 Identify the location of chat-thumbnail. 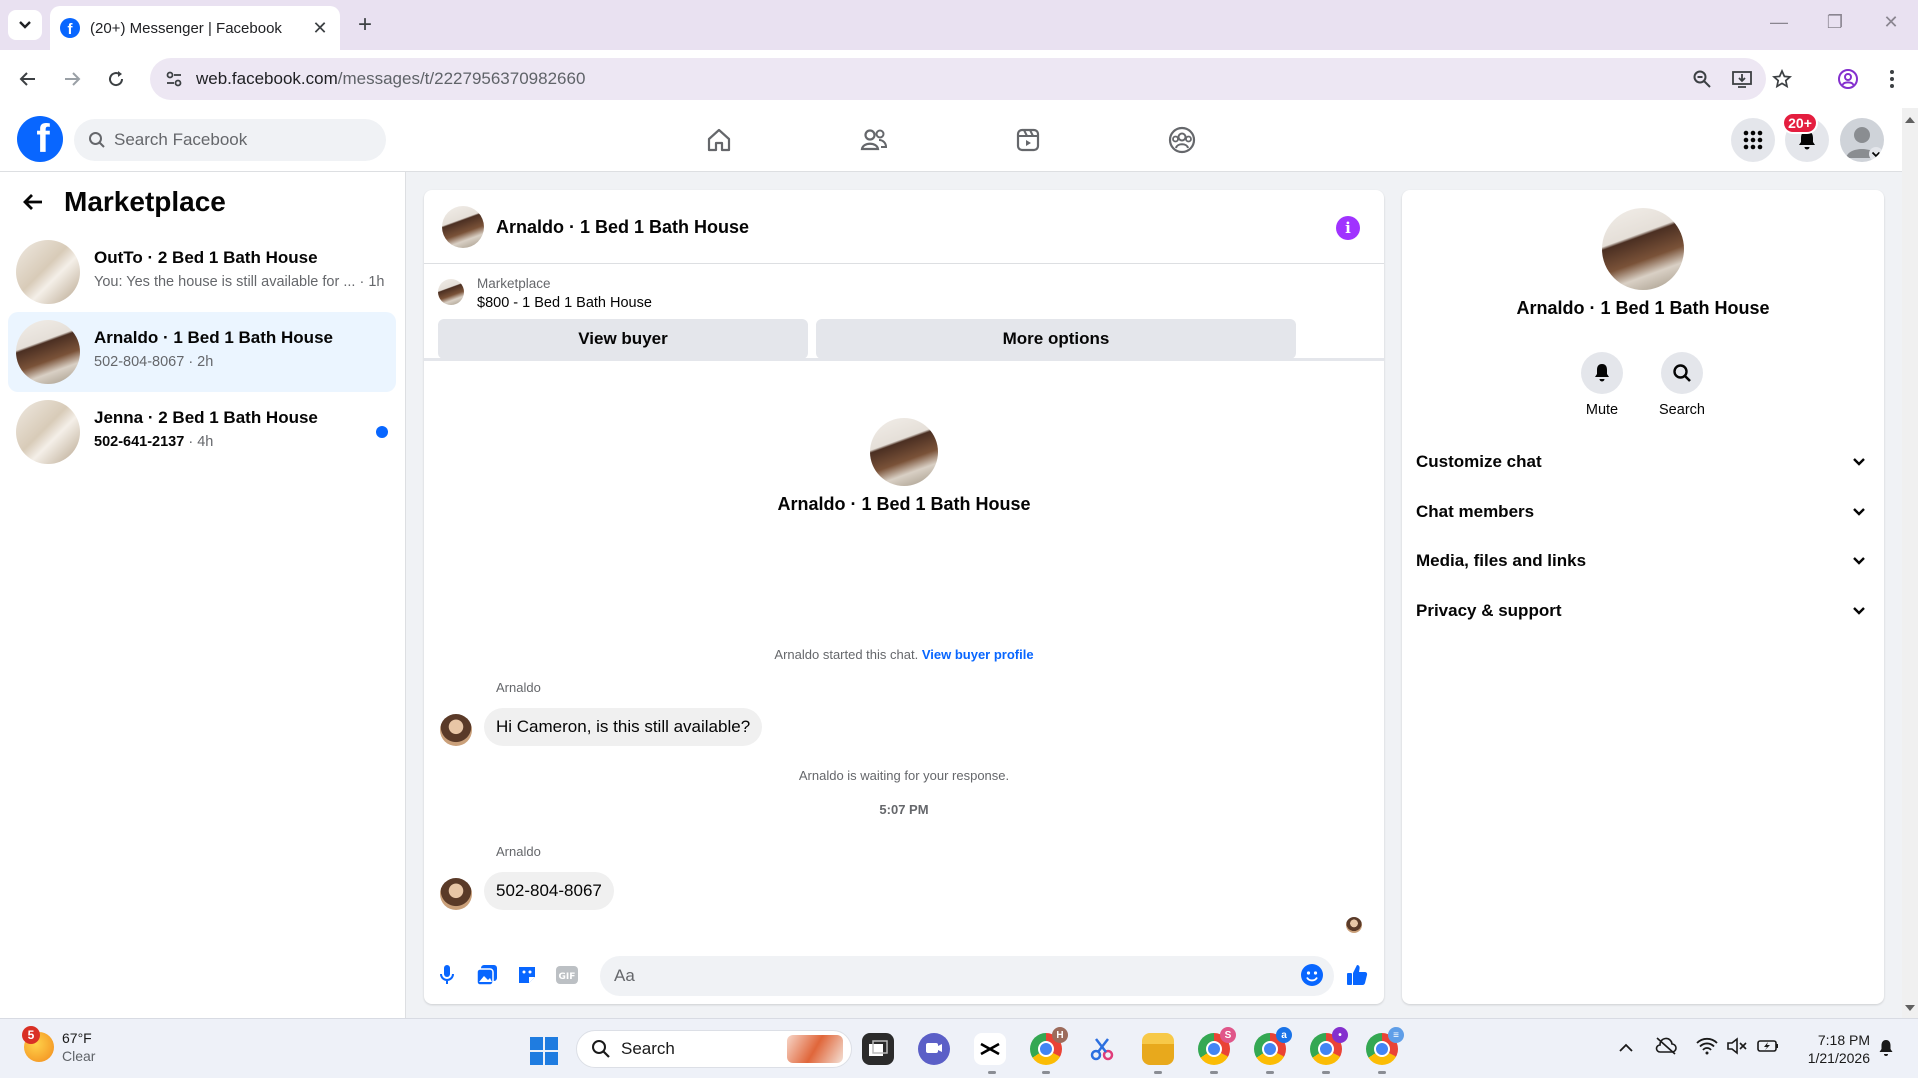
(463, 227).